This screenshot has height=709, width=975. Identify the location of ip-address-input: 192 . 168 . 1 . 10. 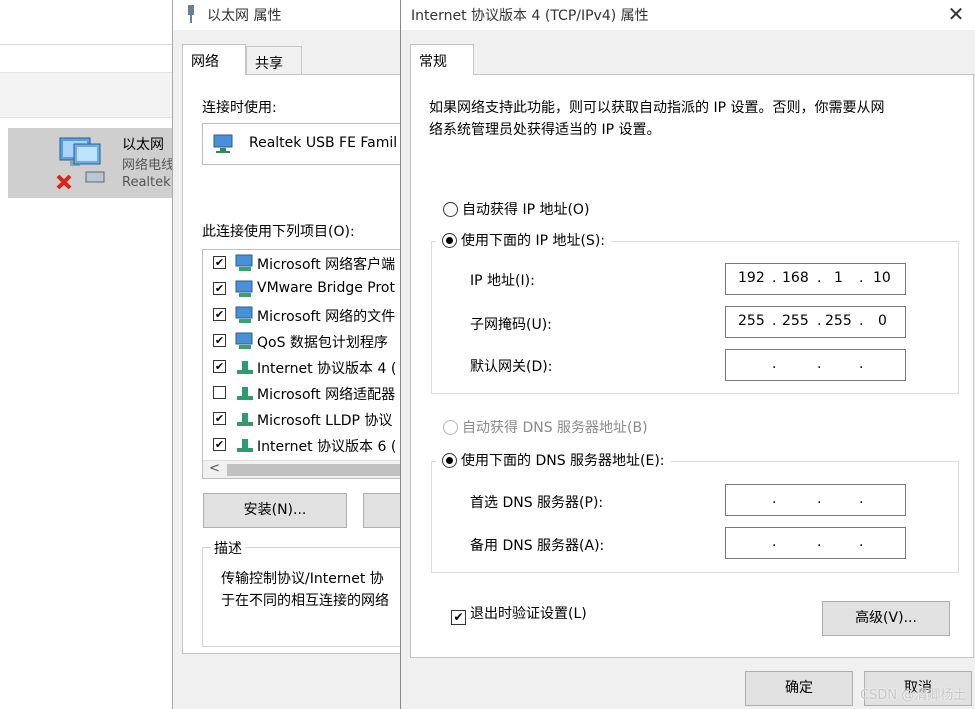
(815, 279).